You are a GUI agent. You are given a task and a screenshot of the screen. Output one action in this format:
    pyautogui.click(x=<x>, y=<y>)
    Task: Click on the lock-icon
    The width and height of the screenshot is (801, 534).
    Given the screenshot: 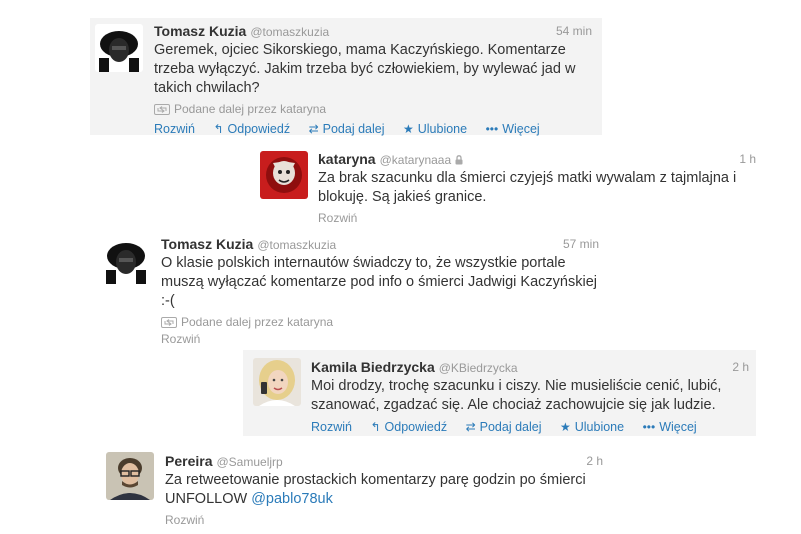 What is the action you would take?
    pyautogui.click(x=459, y=160)
    